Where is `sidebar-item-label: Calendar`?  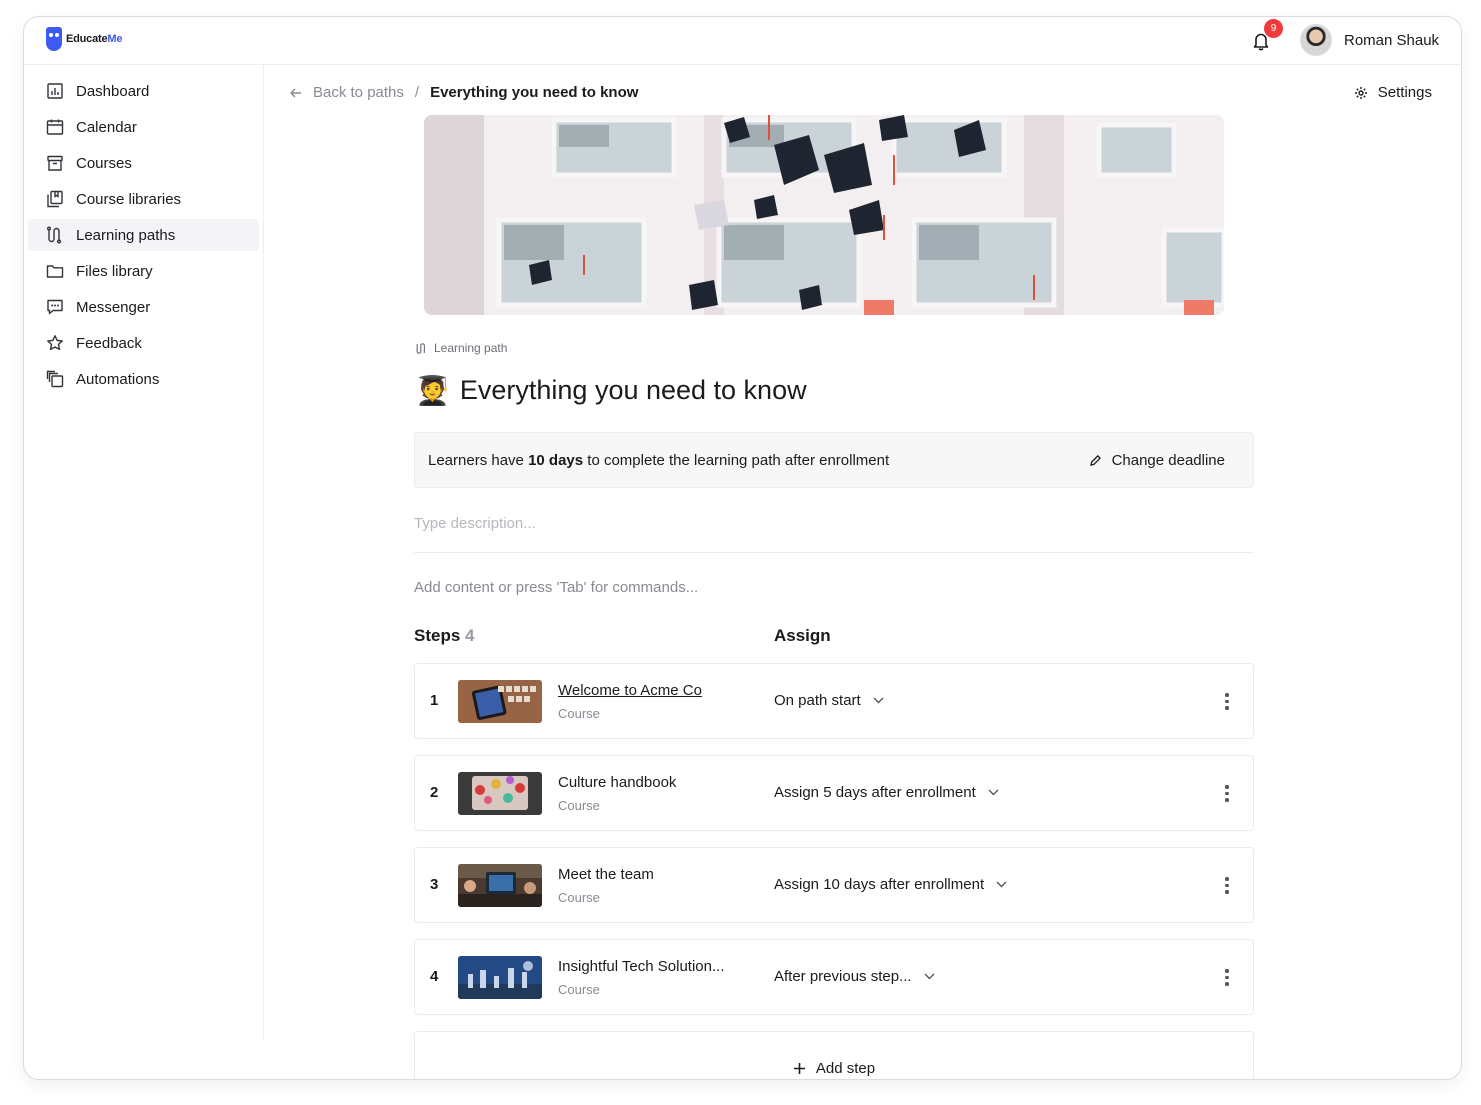 sidebar-item-label: Calendar is located at coordinates (106, 127).